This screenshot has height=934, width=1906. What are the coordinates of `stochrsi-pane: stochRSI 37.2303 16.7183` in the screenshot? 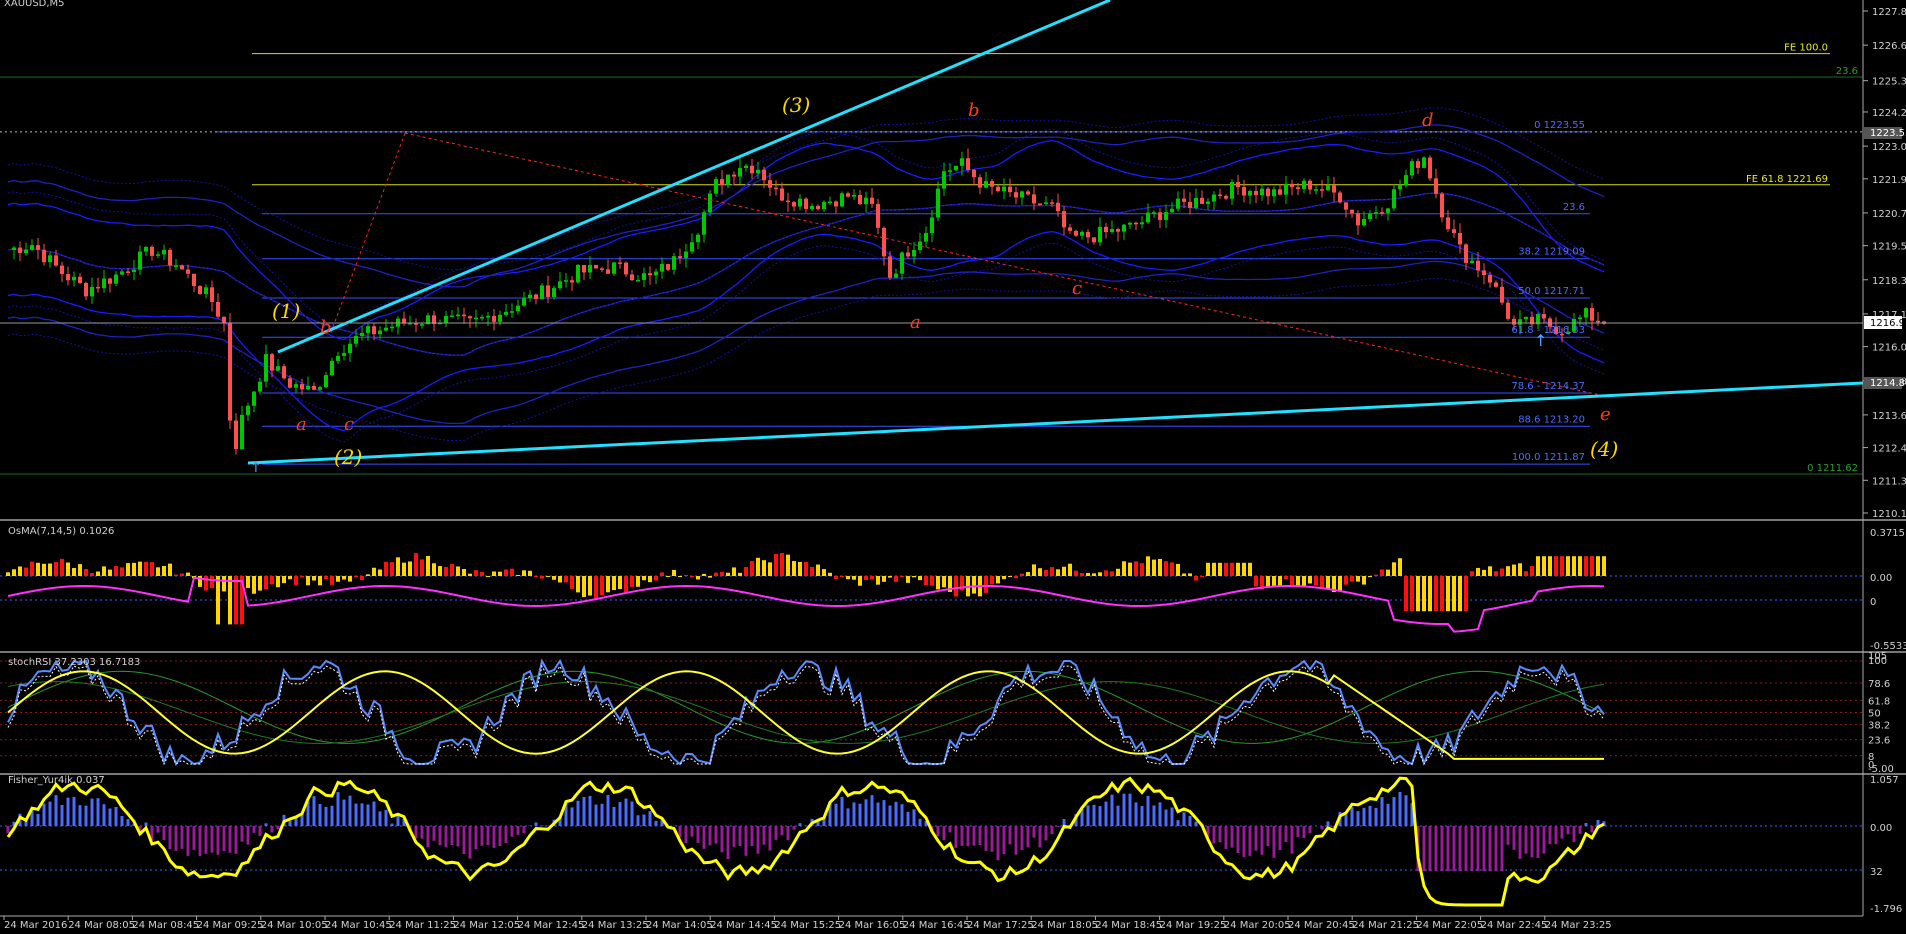 It's located at (931, 710).